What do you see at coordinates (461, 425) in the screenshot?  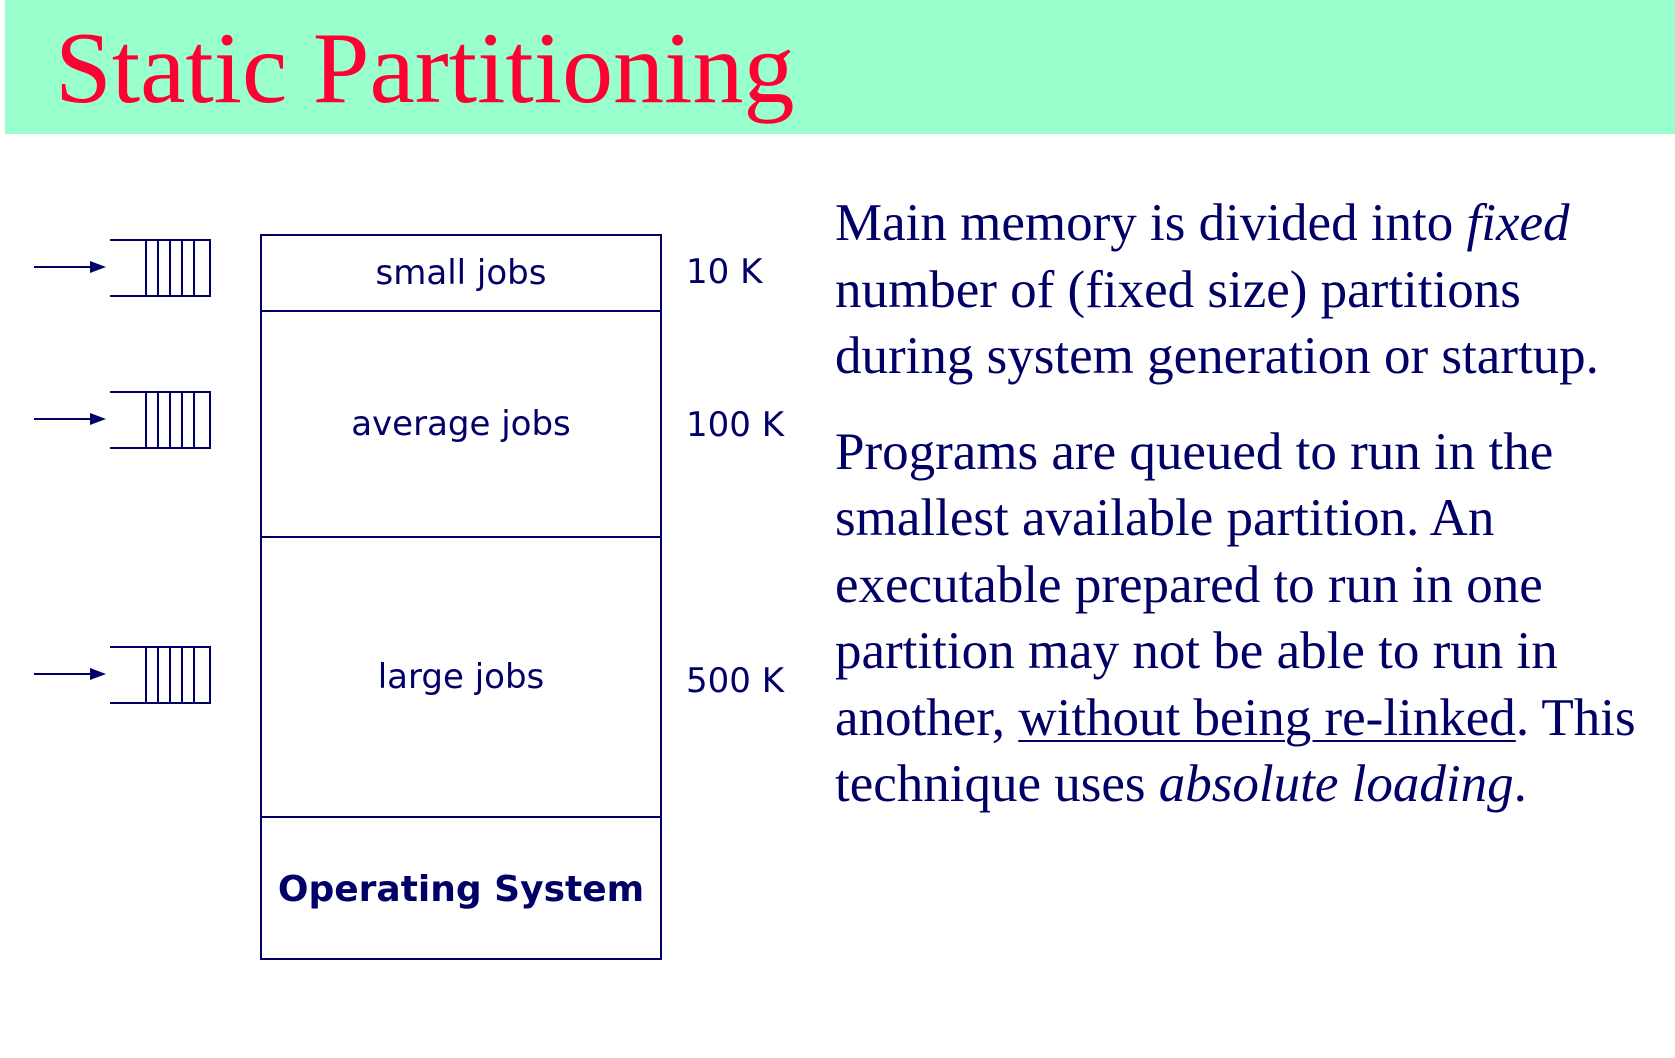 I see `partition-average-jobs: average jobs` at bounding box center [461, 425].